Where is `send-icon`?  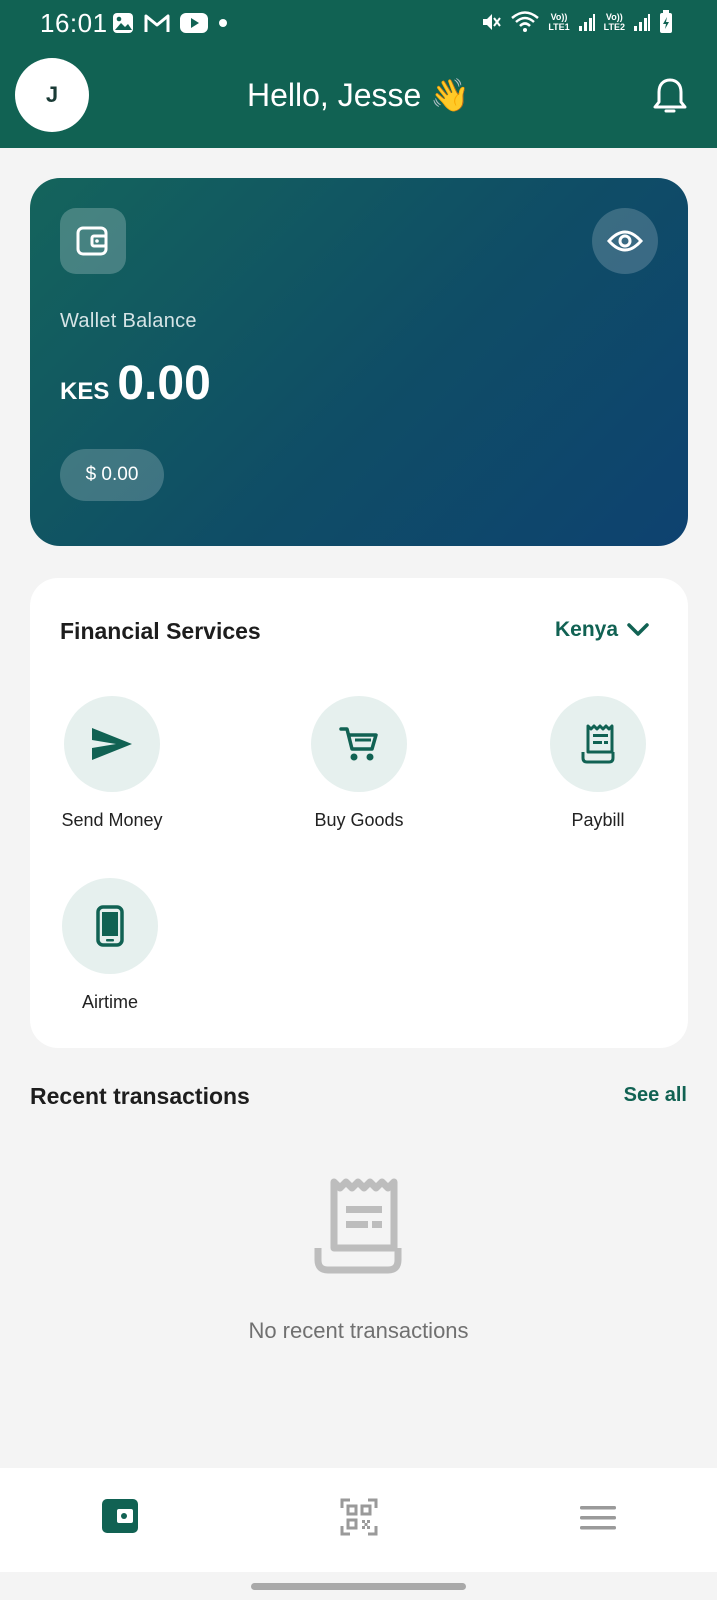
send-icon is located at coordinates (112, 744).